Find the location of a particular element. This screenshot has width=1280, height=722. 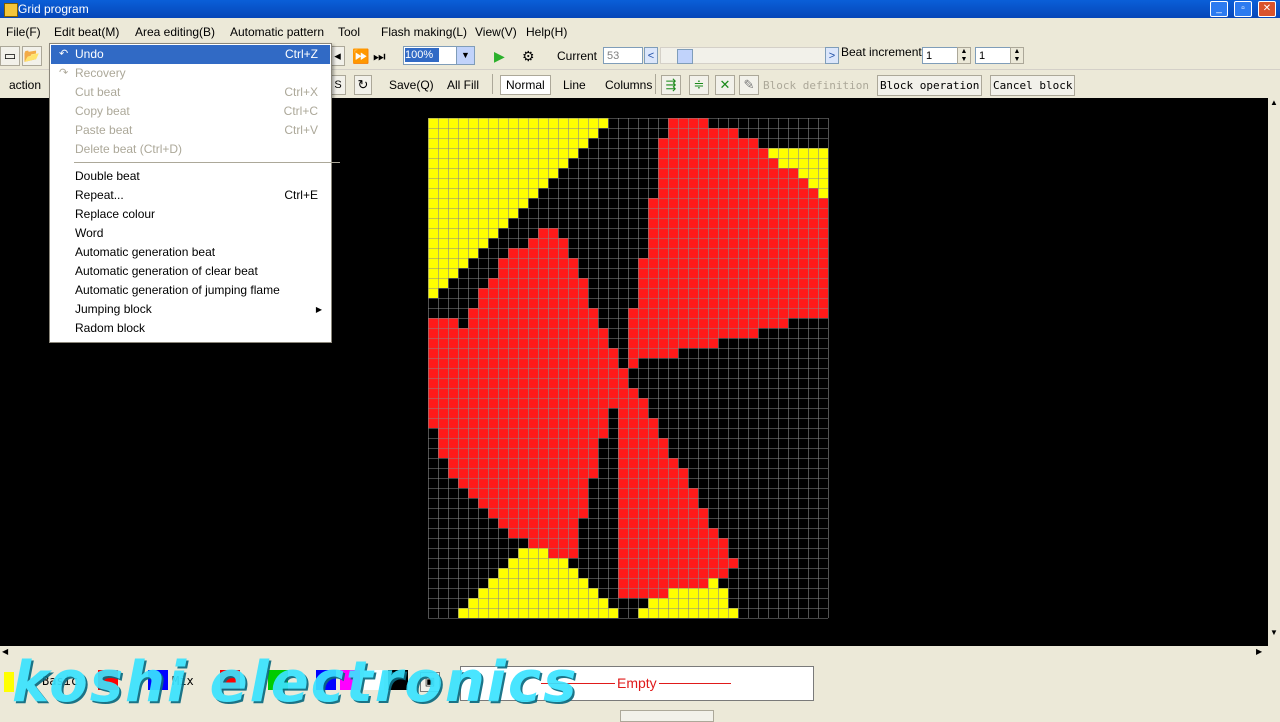

close-button: ✕ is located at coordinates (1267, 9).